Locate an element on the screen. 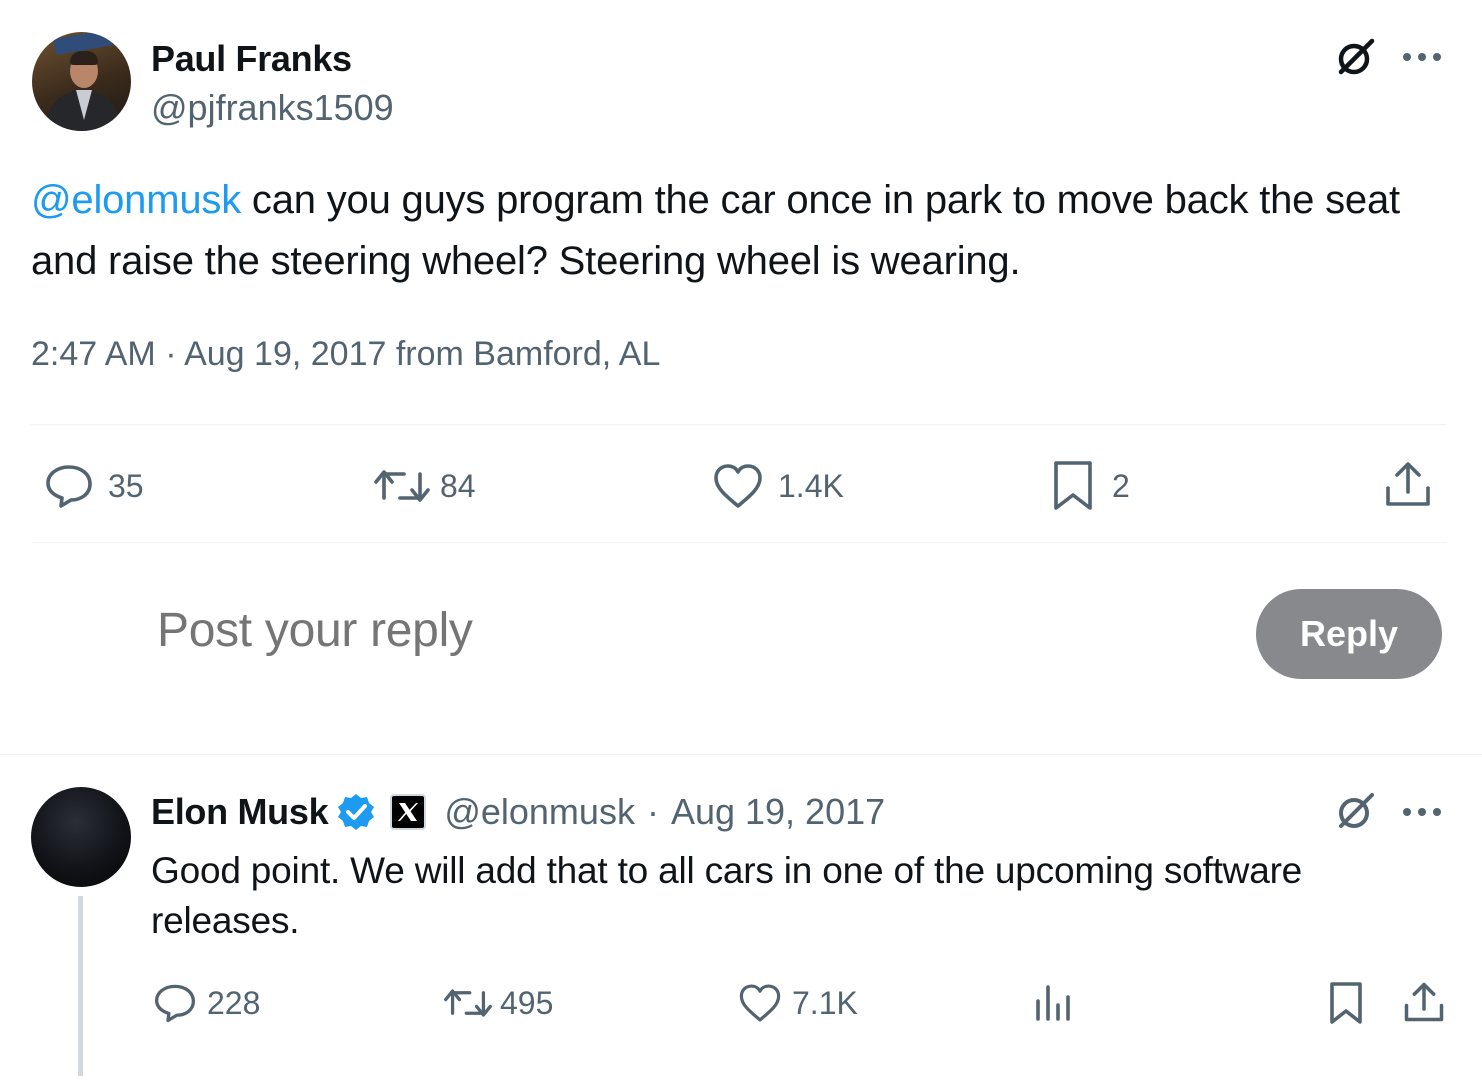  reply-input is located at coordinates (607, 630).